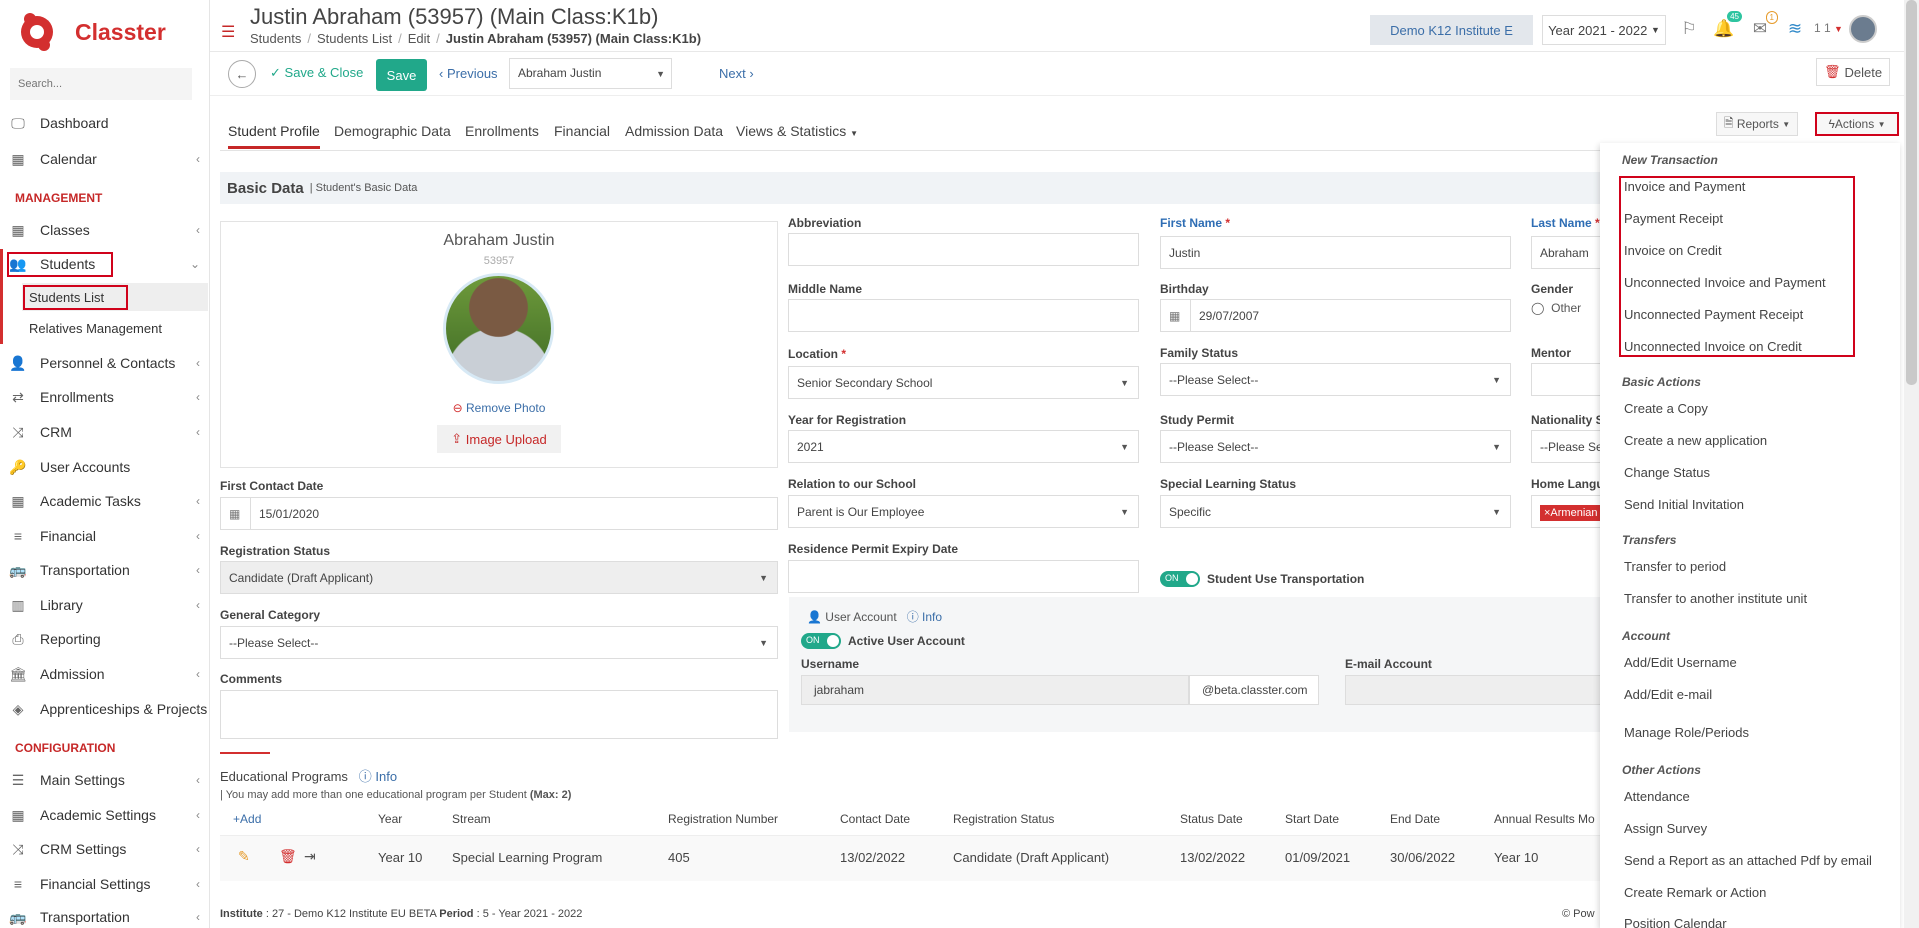  What do you see at coordinates (105, 639) in the screenshot?
I see `sidebar-item-reporting: ⎙ Reporting` at bounding box center [105, 639].